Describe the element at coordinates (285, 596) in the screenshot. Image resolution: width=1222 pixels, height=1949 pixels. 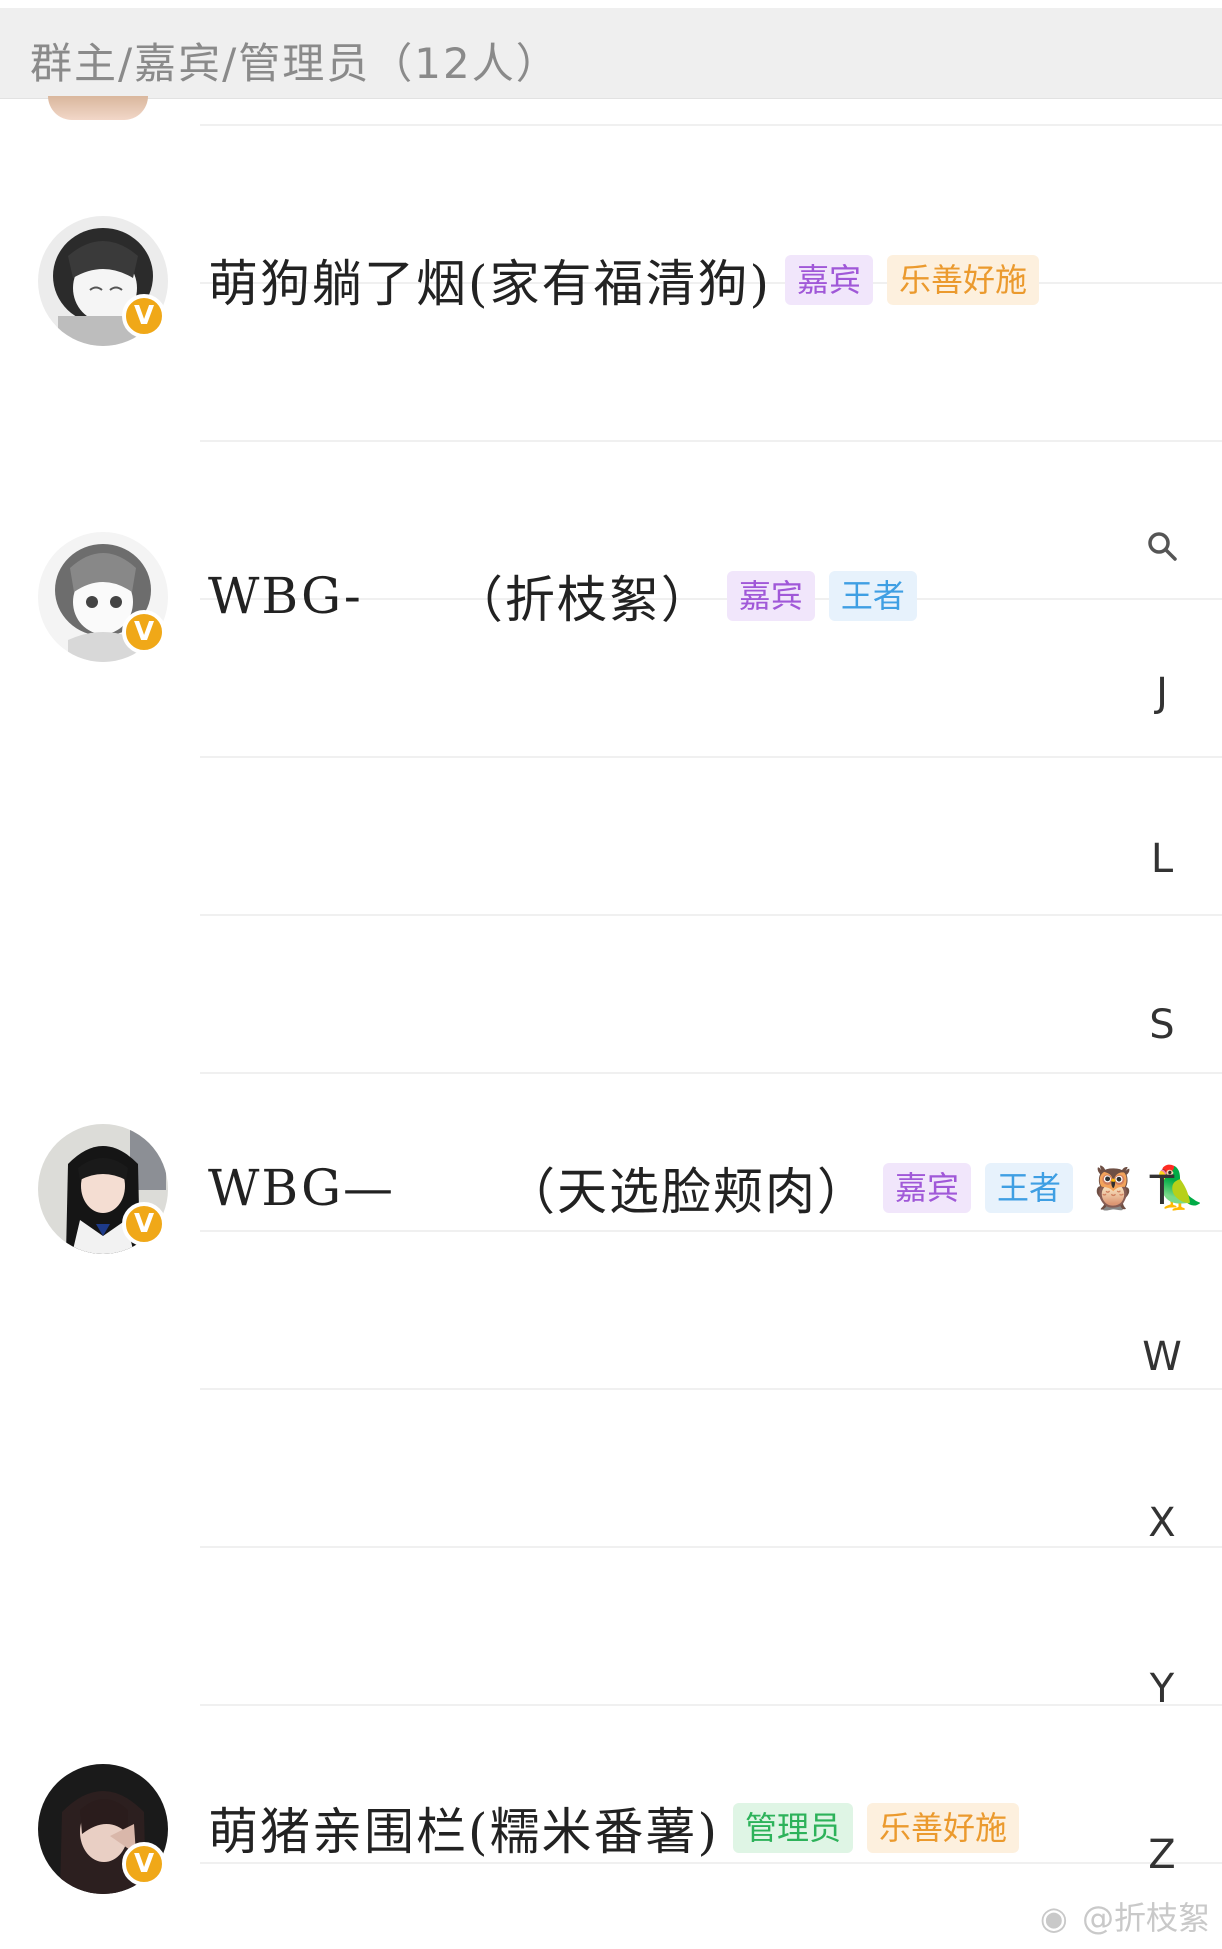
I see `member-name-prefix: WBG-` at that location.